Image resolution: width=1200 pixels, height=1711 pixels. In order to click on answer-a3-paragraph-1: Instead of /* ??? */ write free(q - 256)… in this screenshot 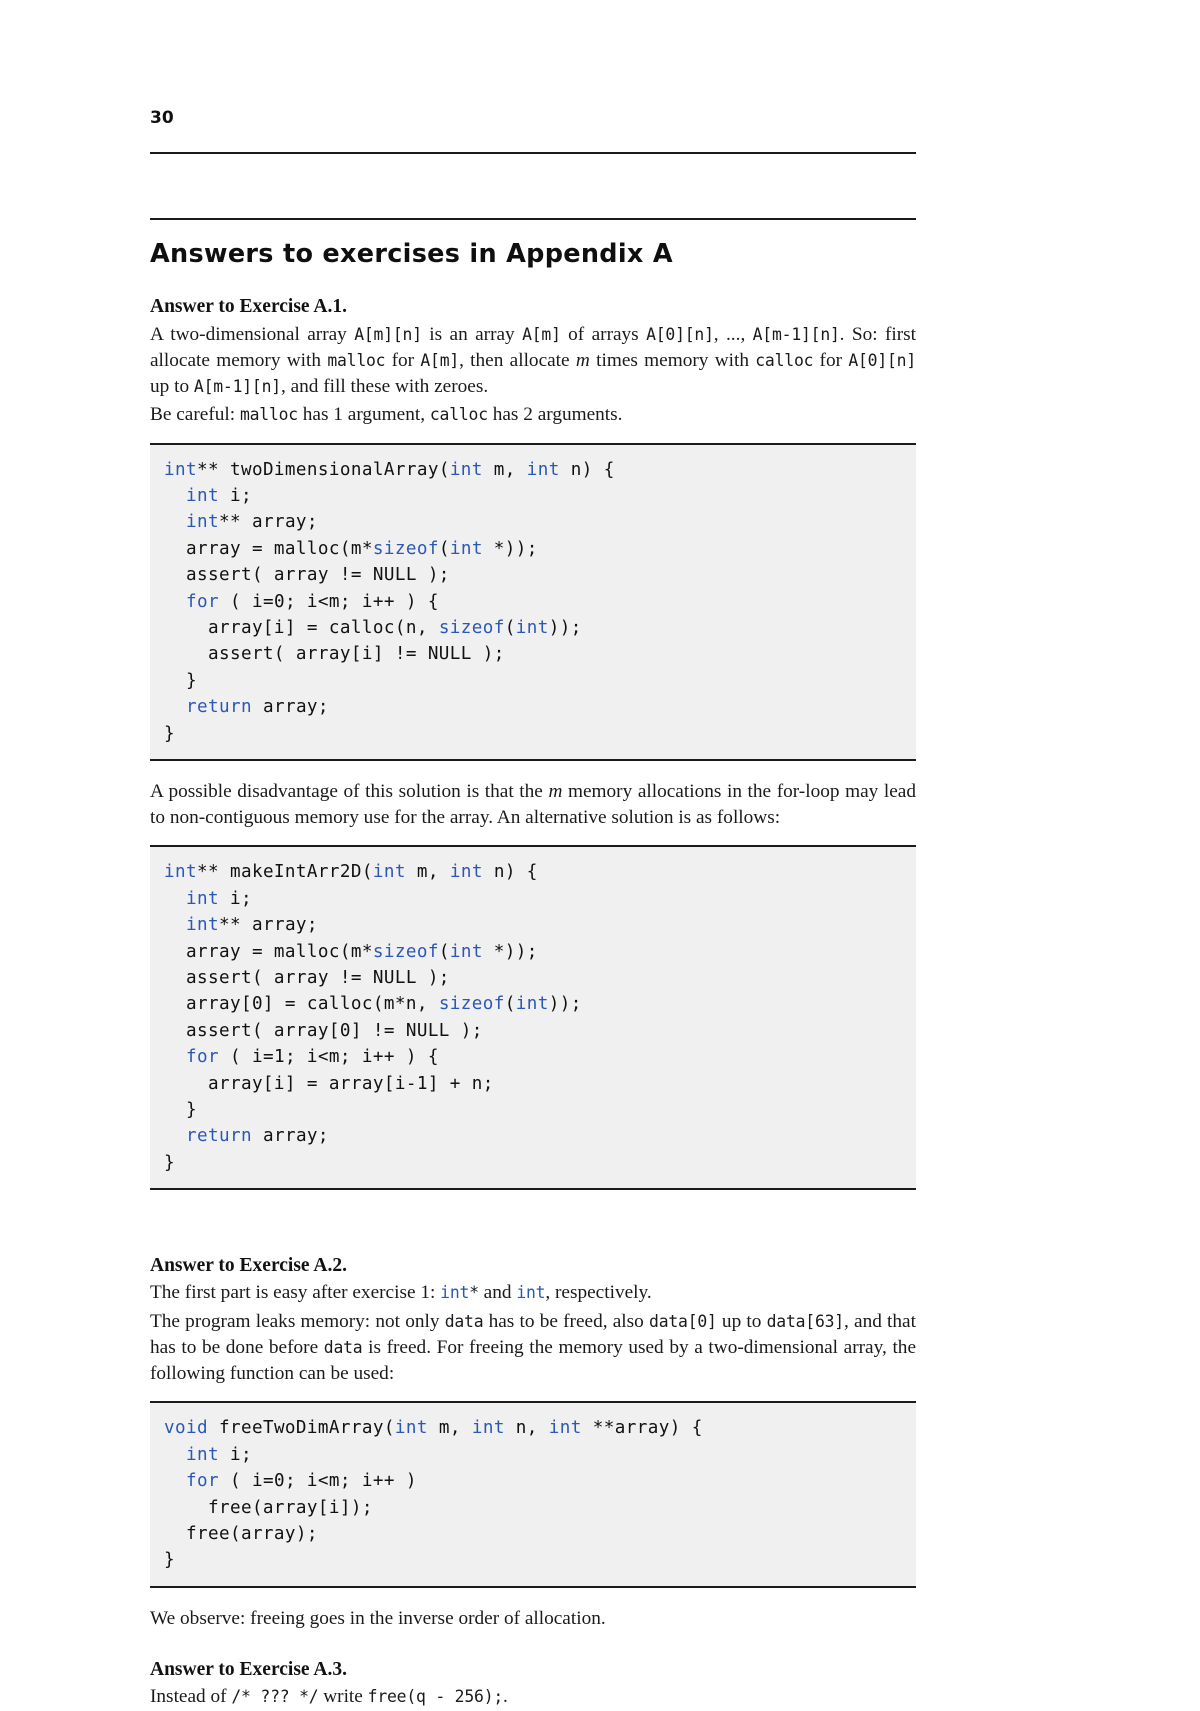, I will do `click(329, 1697)`.